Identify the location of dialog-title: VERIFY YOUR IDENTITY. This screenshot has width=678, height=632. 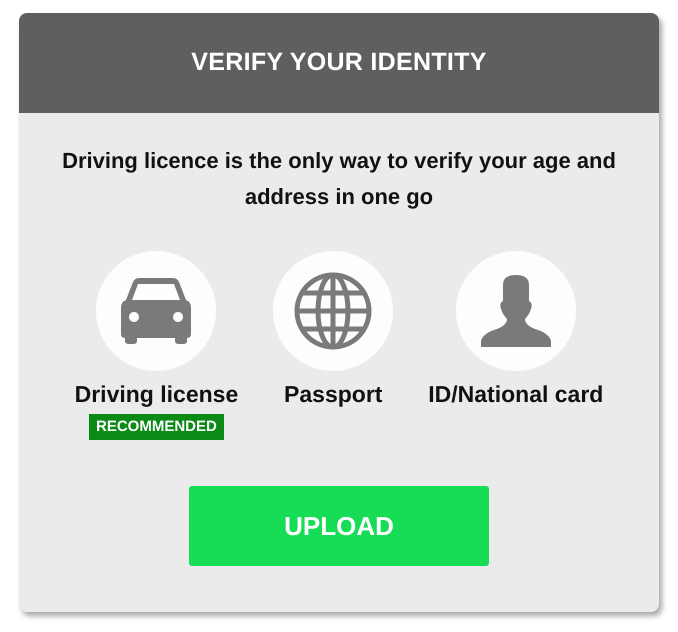
(339, 62).